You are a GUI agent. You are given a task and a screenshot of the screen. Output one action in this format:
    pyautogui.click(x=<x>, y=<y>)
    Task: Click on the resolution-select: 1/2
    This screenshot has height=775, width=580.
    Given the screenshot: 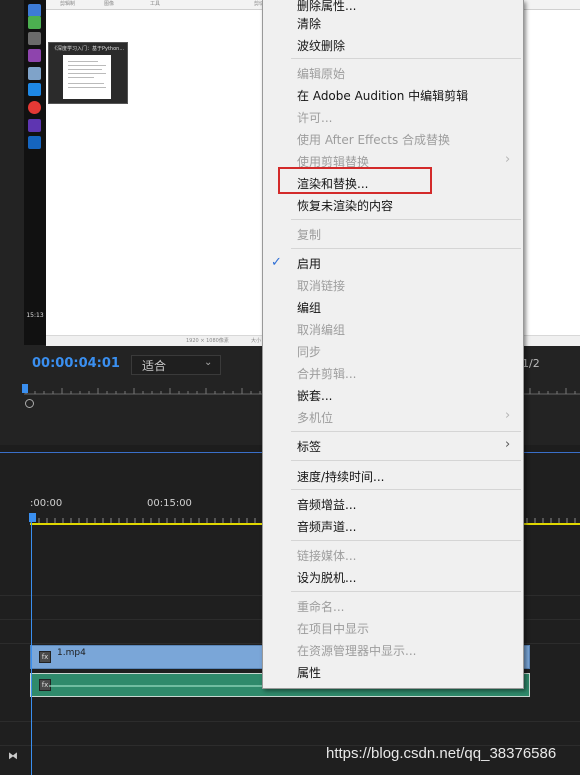 What is the action you would take?
    pyautogui.click(x=531, y=363)
    